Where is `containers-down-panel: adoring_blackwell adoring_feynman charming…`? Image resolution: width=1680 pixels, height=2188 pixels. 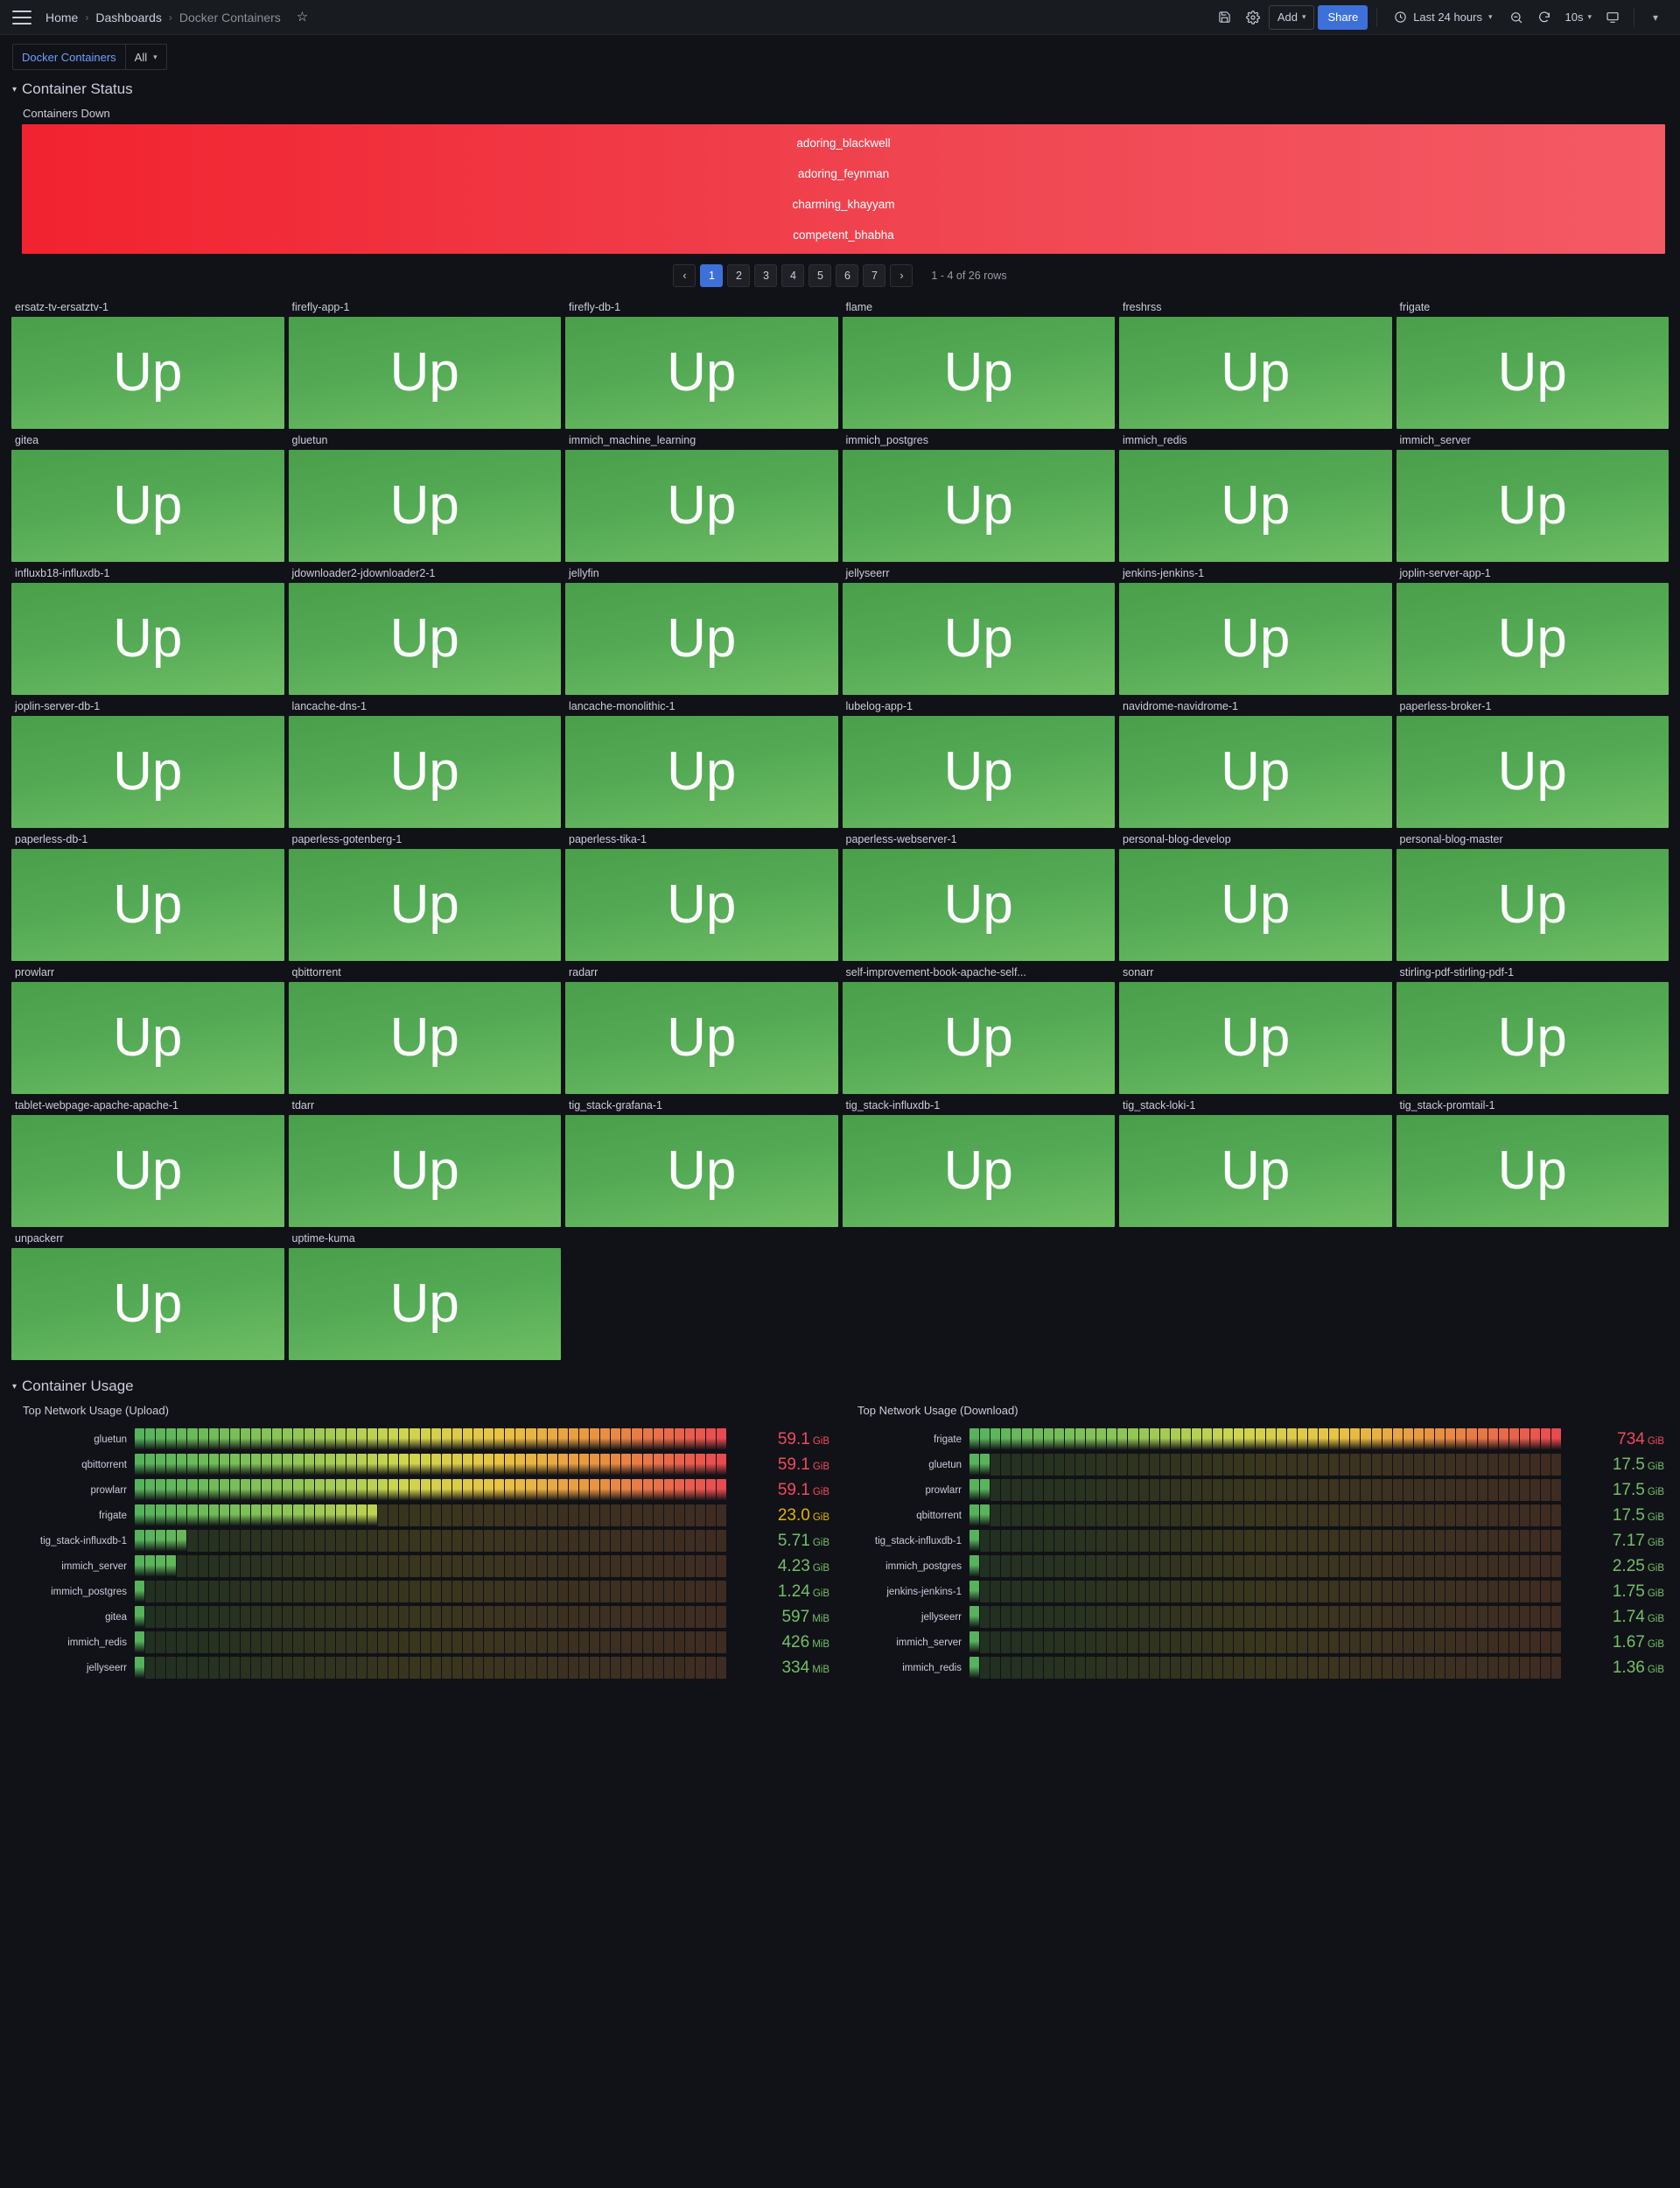 containers-down-panel: adoring_blackwell adoring_feynman charming… is located at coordinates (843, 189).